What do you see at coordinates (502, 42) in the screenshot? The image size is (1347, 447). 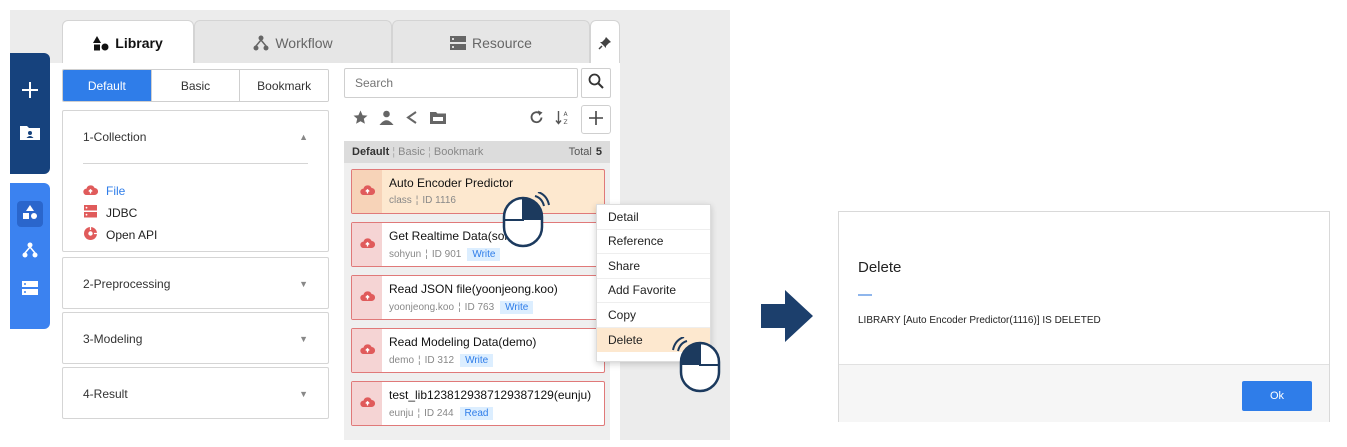 I see `tab-resource-label: Resource` at bounding box center [502, 42].